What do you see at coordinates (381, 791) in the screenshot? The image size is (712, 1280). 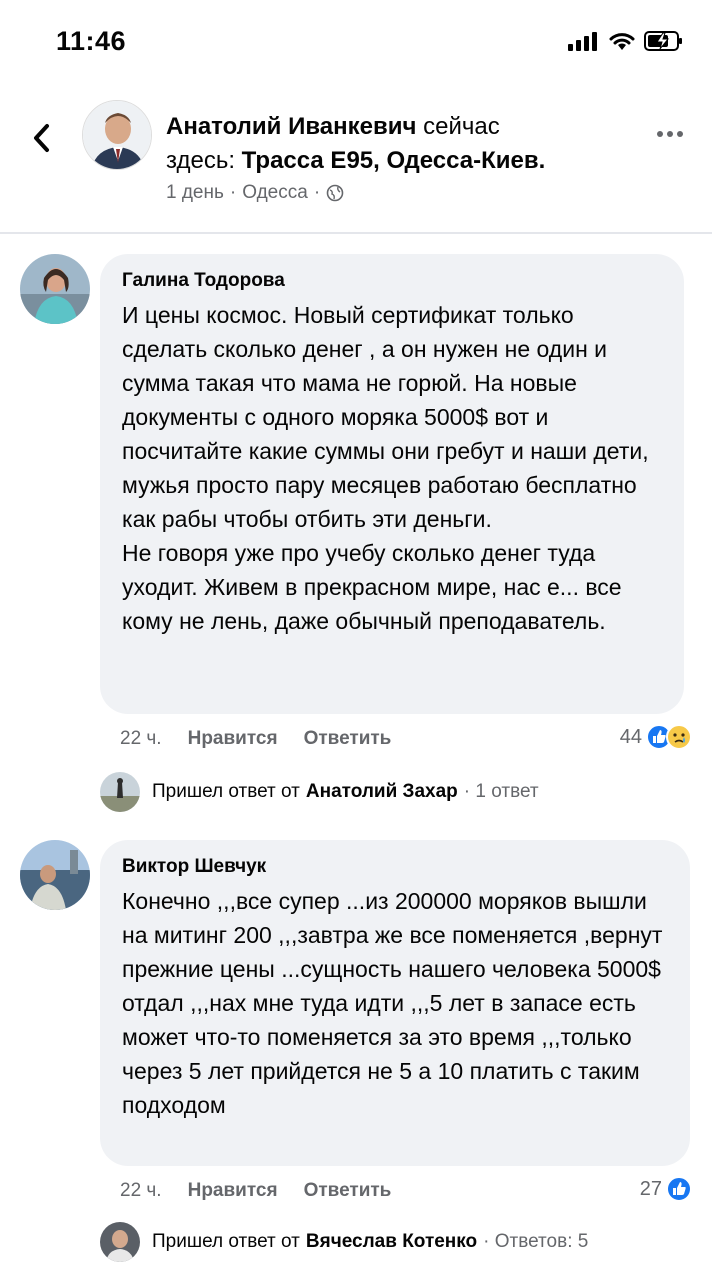 I see `reply-author: Анатолий Захар` at bounding box center [381, 791].